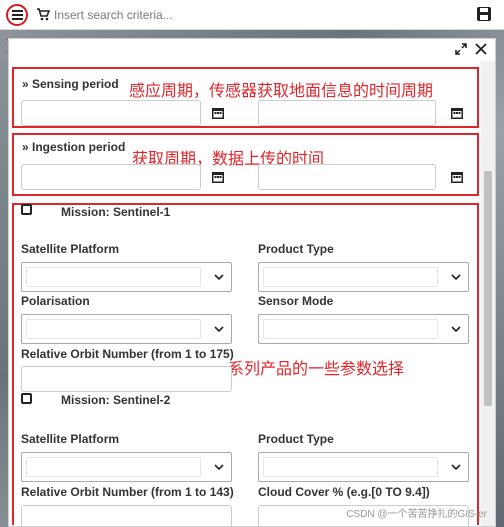  I want to click on panel-tools, so click(471, 50).